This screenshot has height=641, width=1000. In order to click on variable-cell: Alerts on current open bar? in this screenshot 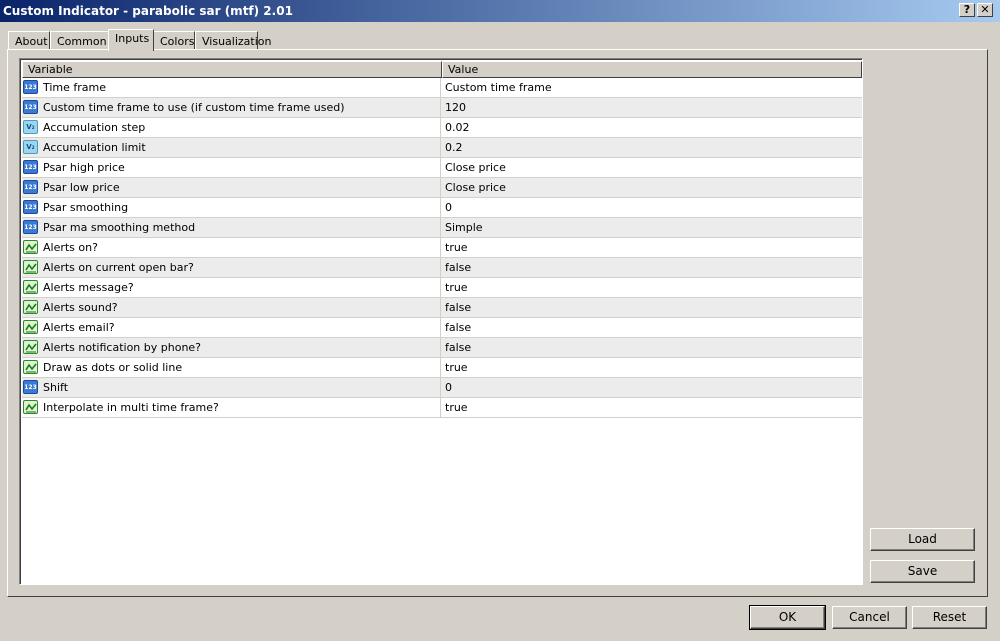, I will do `click(231, 267)`.